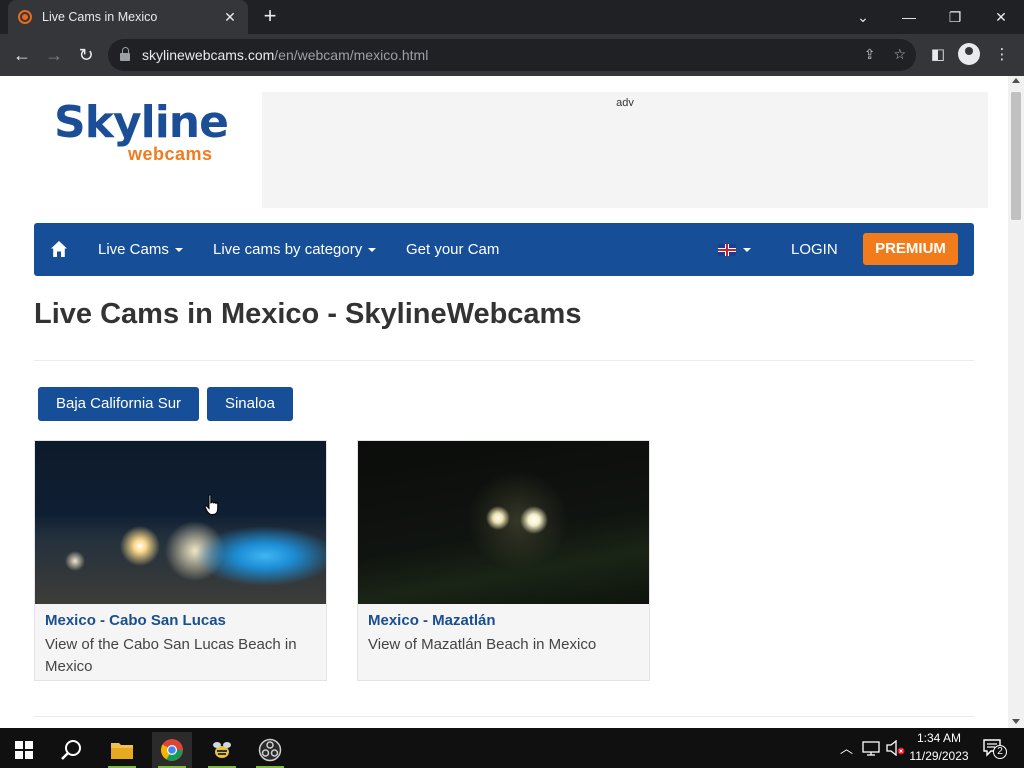 The height and width of the screenshot is (768, 1024). I want to click on site-favicon-icon, so click(25, 17).